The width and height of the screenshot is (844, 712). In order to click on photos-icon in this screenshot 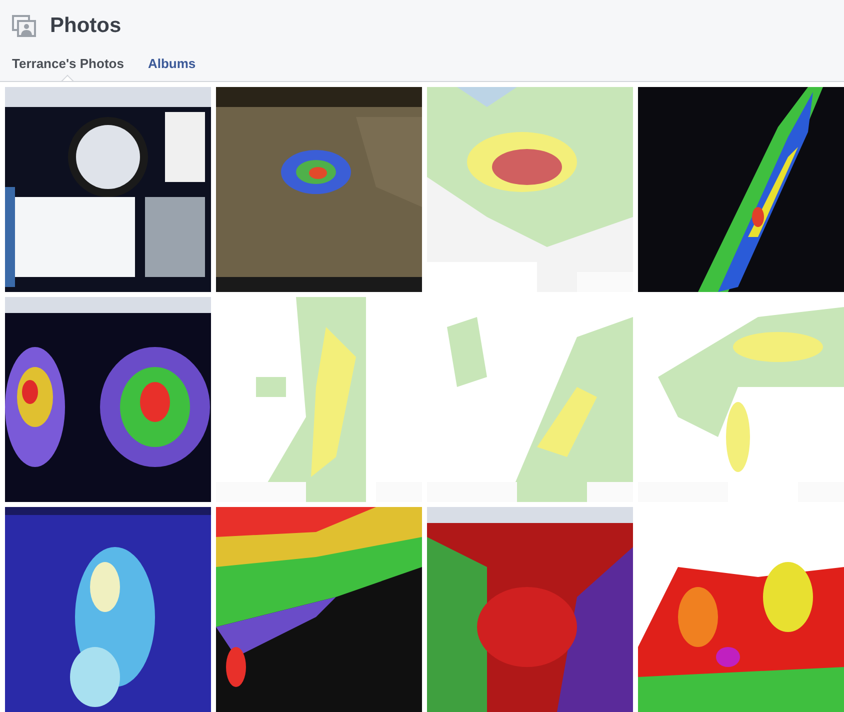, I will do `click(24, 26)`.